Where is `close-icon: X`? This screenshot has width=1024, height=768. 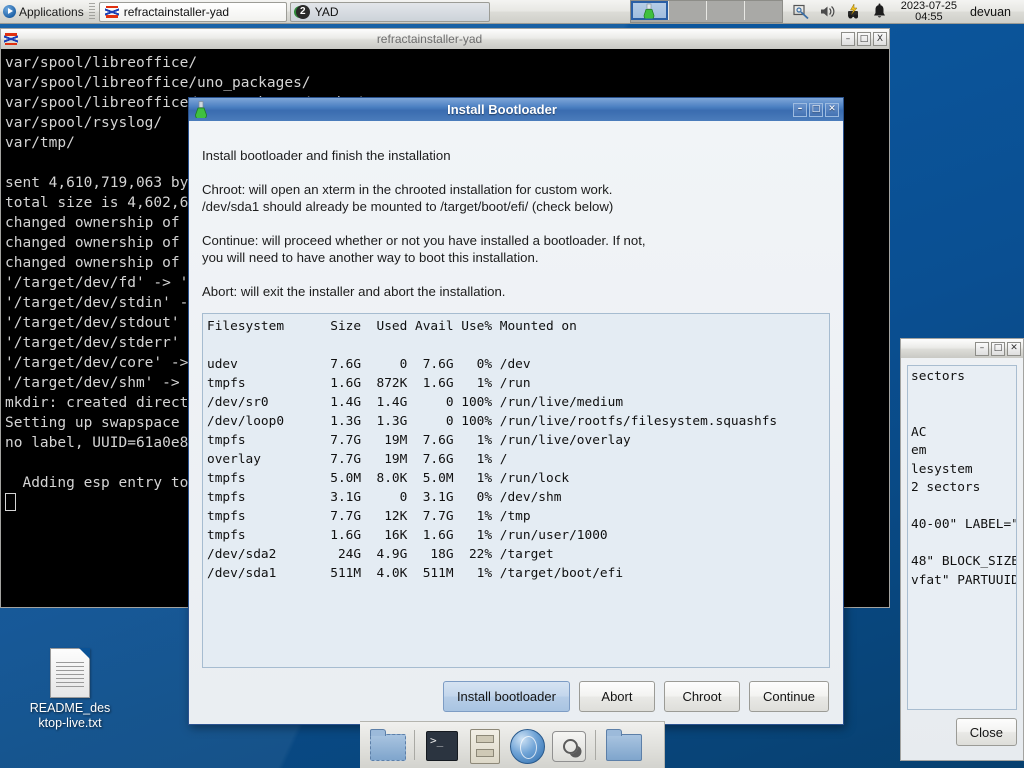 close-icon: X is located at coordinates (880, 39).